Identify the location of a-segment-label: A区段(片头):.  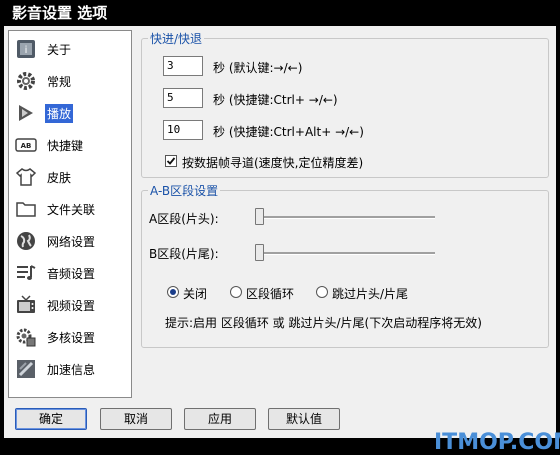
(184, 219).